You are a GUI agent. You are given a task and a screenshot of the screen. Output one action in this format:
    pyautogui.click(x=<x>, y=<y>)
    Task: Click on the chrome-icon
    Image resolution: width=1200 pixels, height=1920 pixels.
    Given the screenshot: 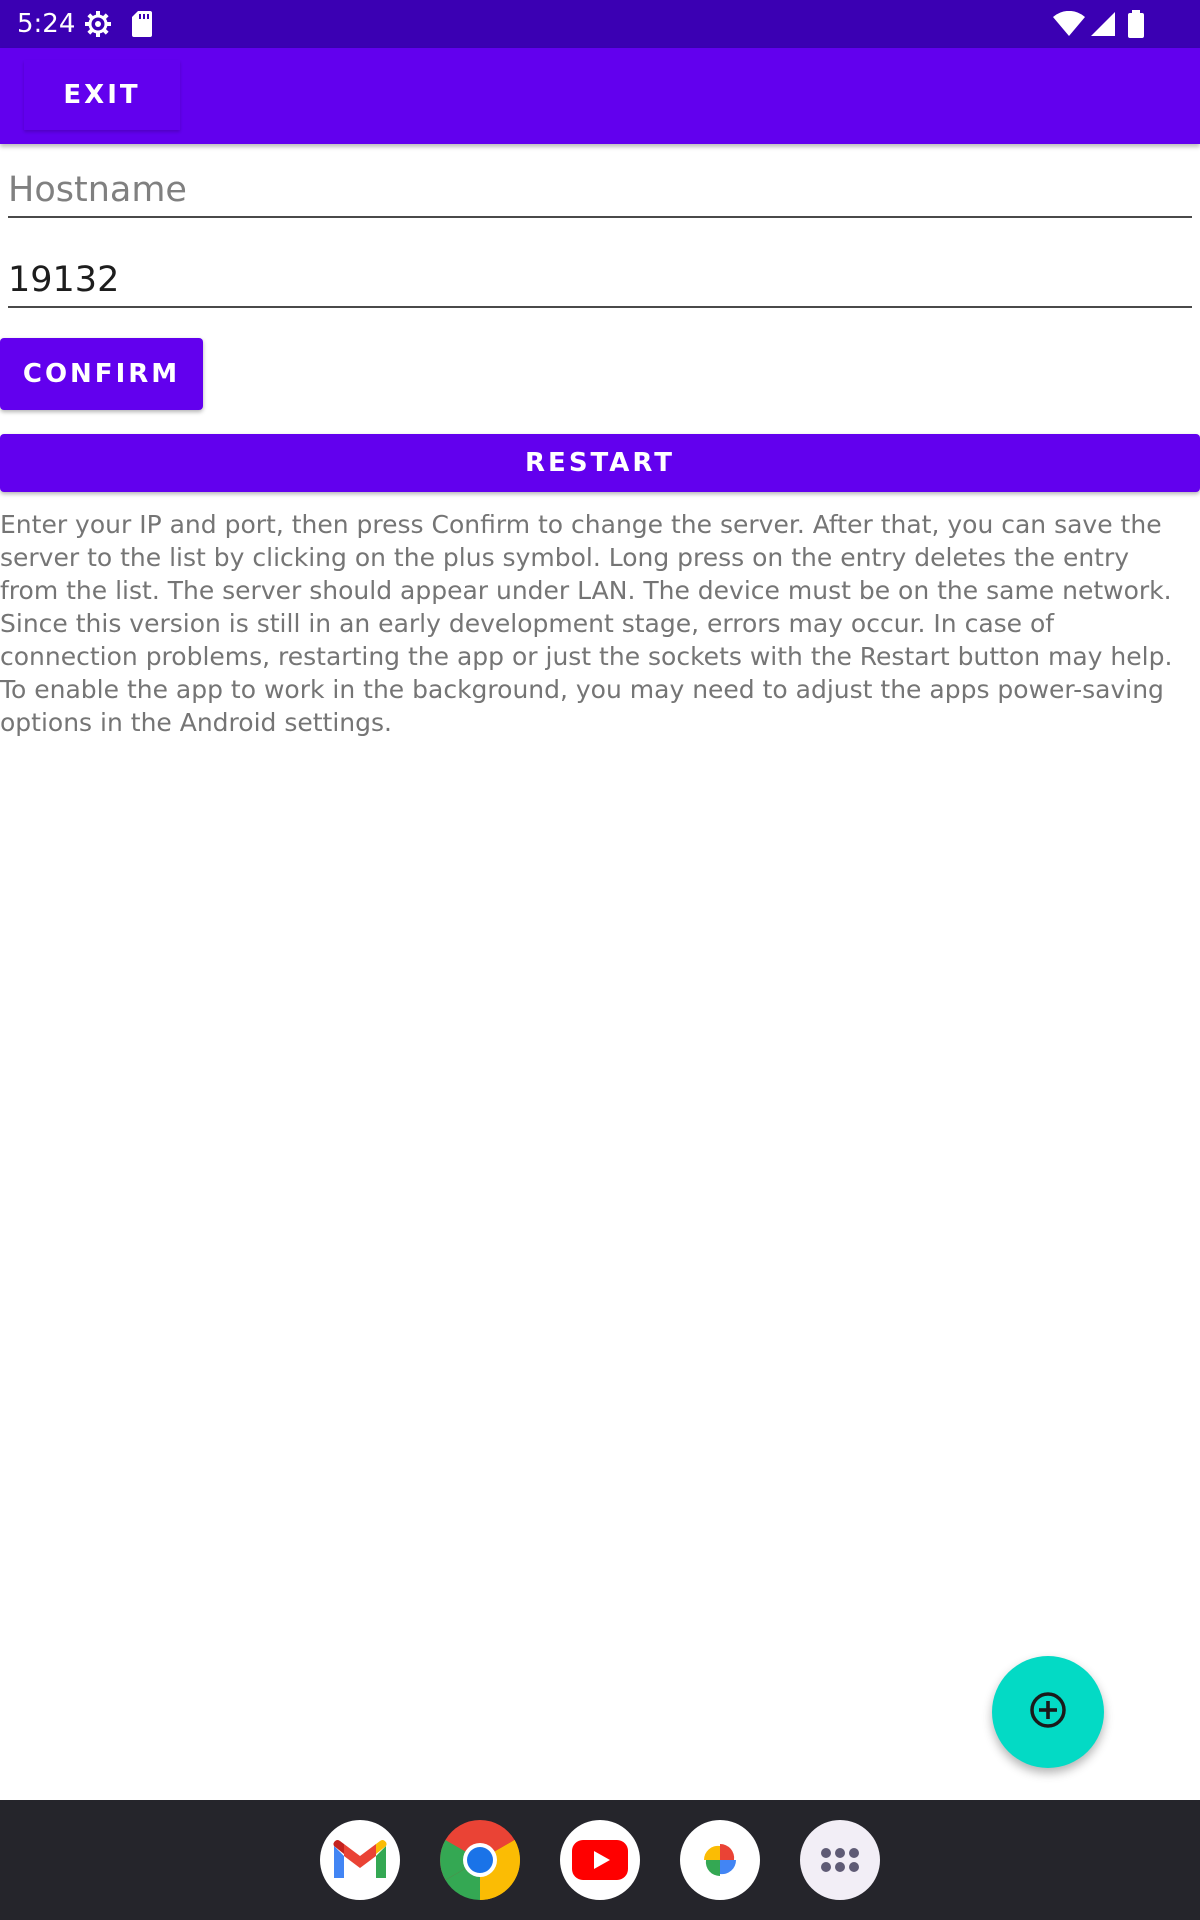 What is the action you would take?
    pyautogui.click(x=480, y=1860)
    